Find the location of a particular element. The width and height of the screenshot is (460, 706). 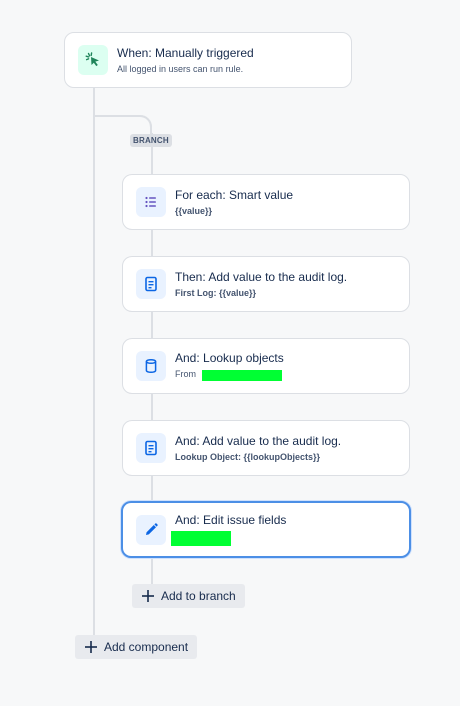

step-title: And: Lookup objects is located at coordinates (229, 358).